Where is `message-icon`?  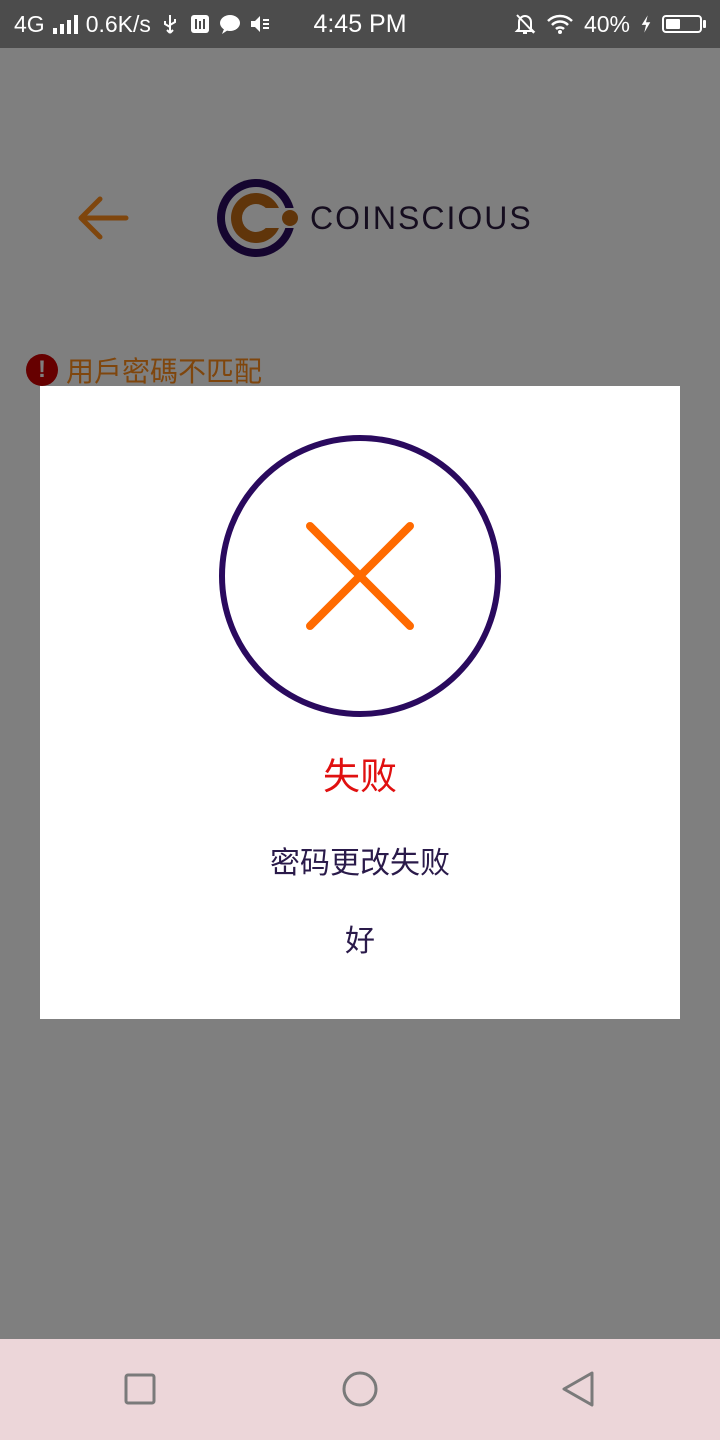
message-icon is located at coordinates (229, 24).